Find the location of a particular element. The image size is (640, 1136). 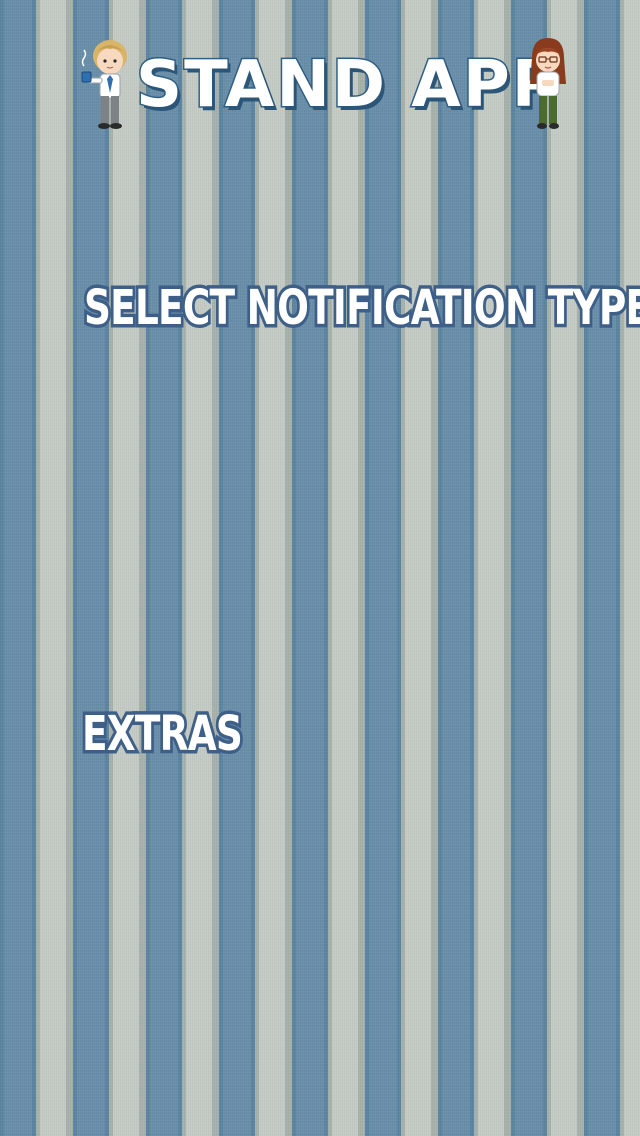

businesswoman-with-glasses-icon is located at coordinates (548, 83).